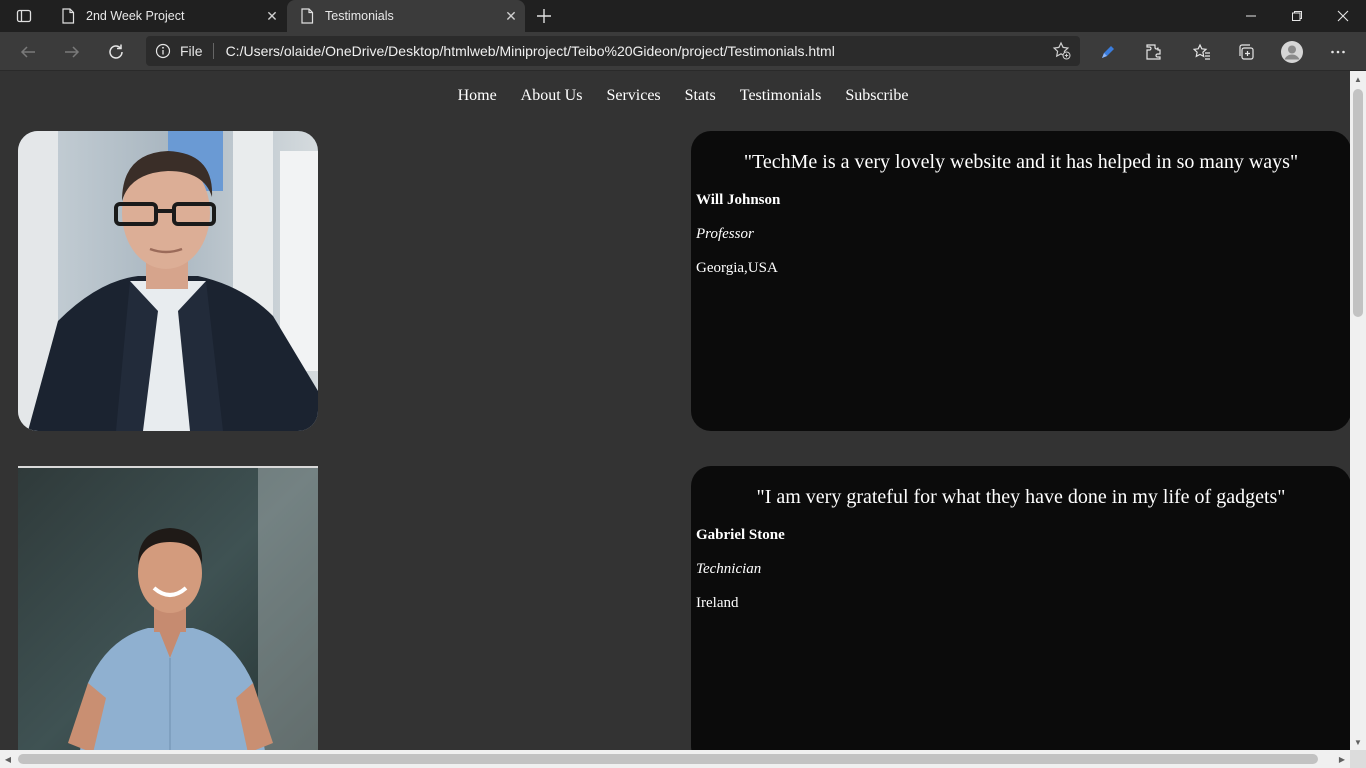 The image size is (1366, 768). What do you see at coordinates (876, 96) in the screenshot?
I see `nav-link-subscribe: Subscribe` at bounding box center [876, 96].